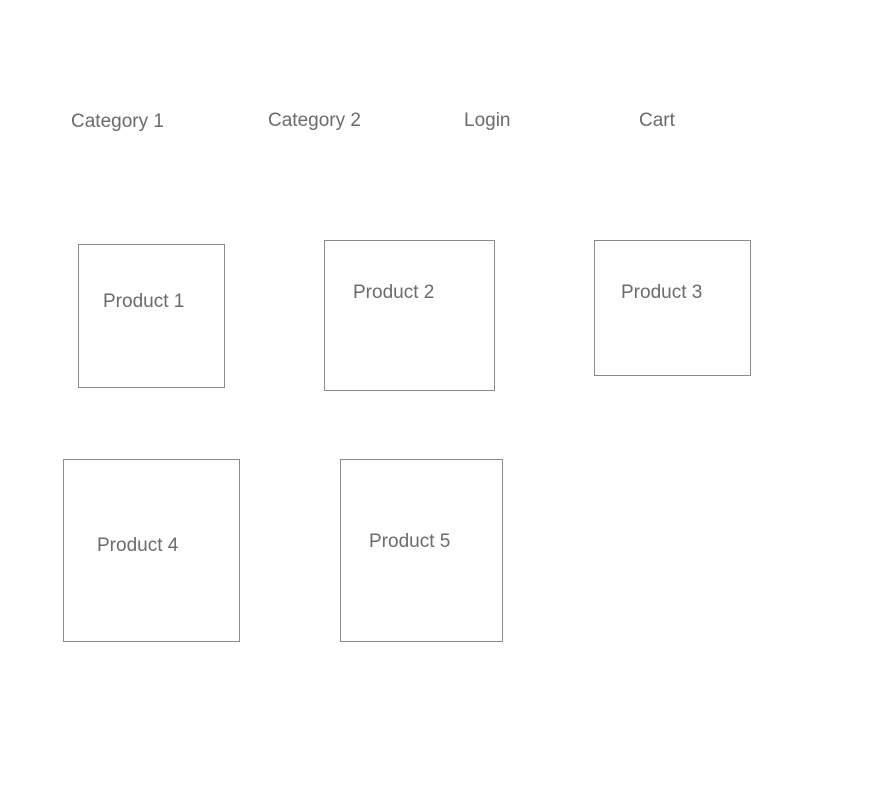 The height and width of the screenshot is (812, 876). What do you see at coordinates (657, 121) in the screenshot?
I see `nav-link-cart: Cart` at bounding box center [657, 121].